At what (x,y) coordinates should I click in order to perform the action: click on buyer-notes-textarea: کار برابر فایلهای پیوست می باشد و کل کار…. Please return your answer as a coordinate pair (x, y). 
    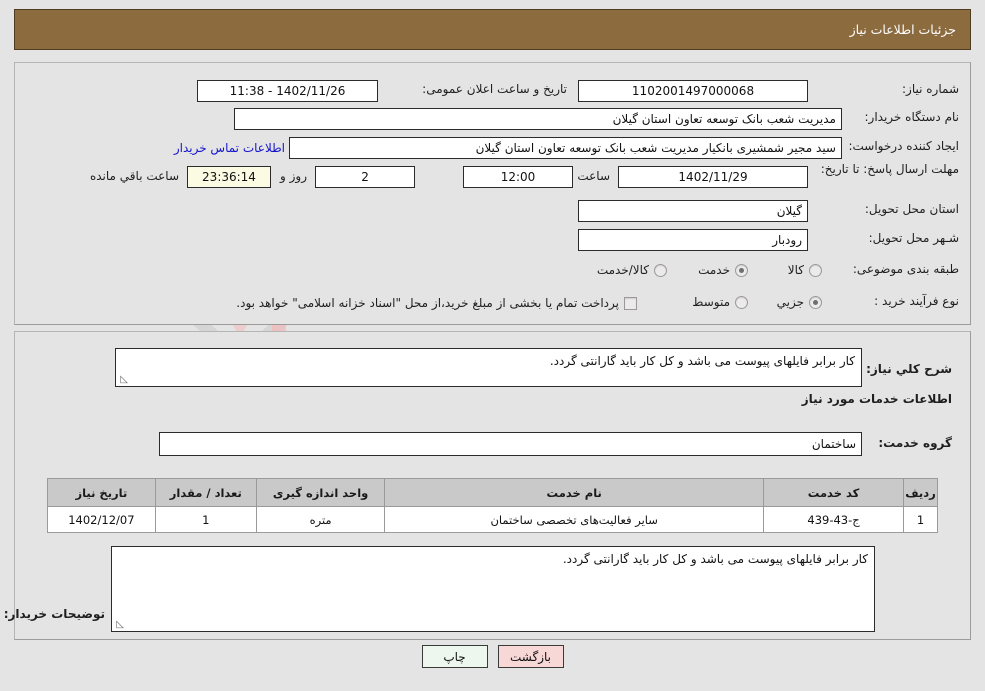
    Looking at the image, I should click on (493, 589).